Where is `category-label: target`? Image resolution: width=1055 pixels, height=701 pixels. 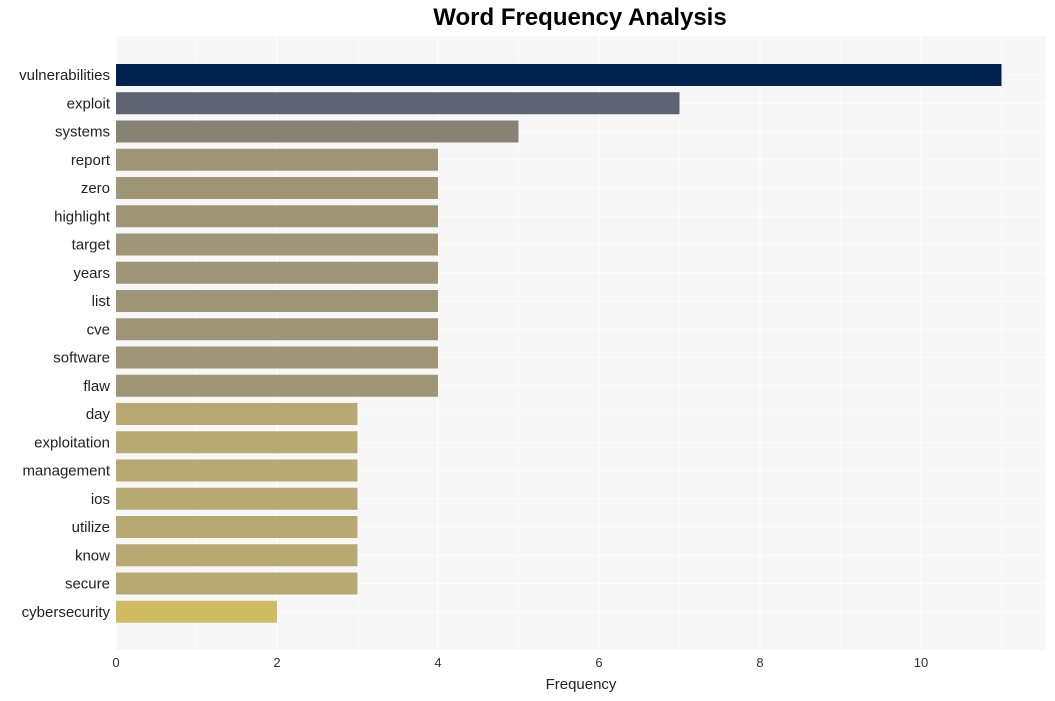
category-label: target is located at coordinates (91, 245).